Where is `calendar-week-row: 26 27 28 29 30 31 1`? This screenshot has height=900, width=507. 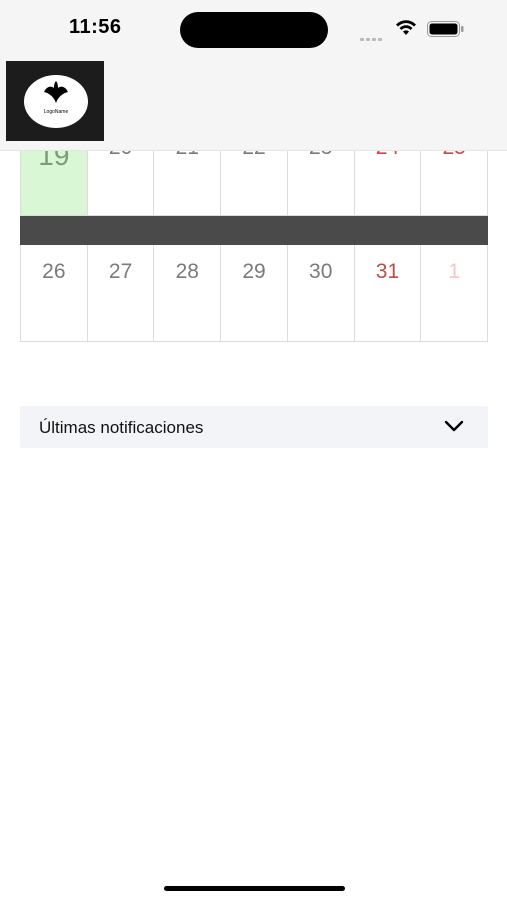
calendar-week-row: 26 27 28 29 30 31 1 is located at coordinates (254, 293).